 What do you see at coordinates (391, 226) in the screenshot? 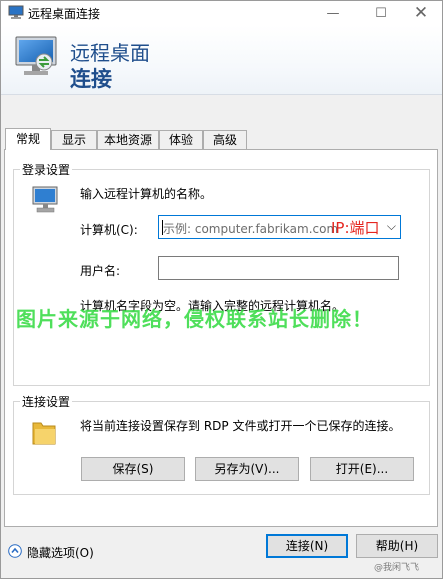
I see `chevron-down-icon: ⌵` at bounding box center [391, 226].